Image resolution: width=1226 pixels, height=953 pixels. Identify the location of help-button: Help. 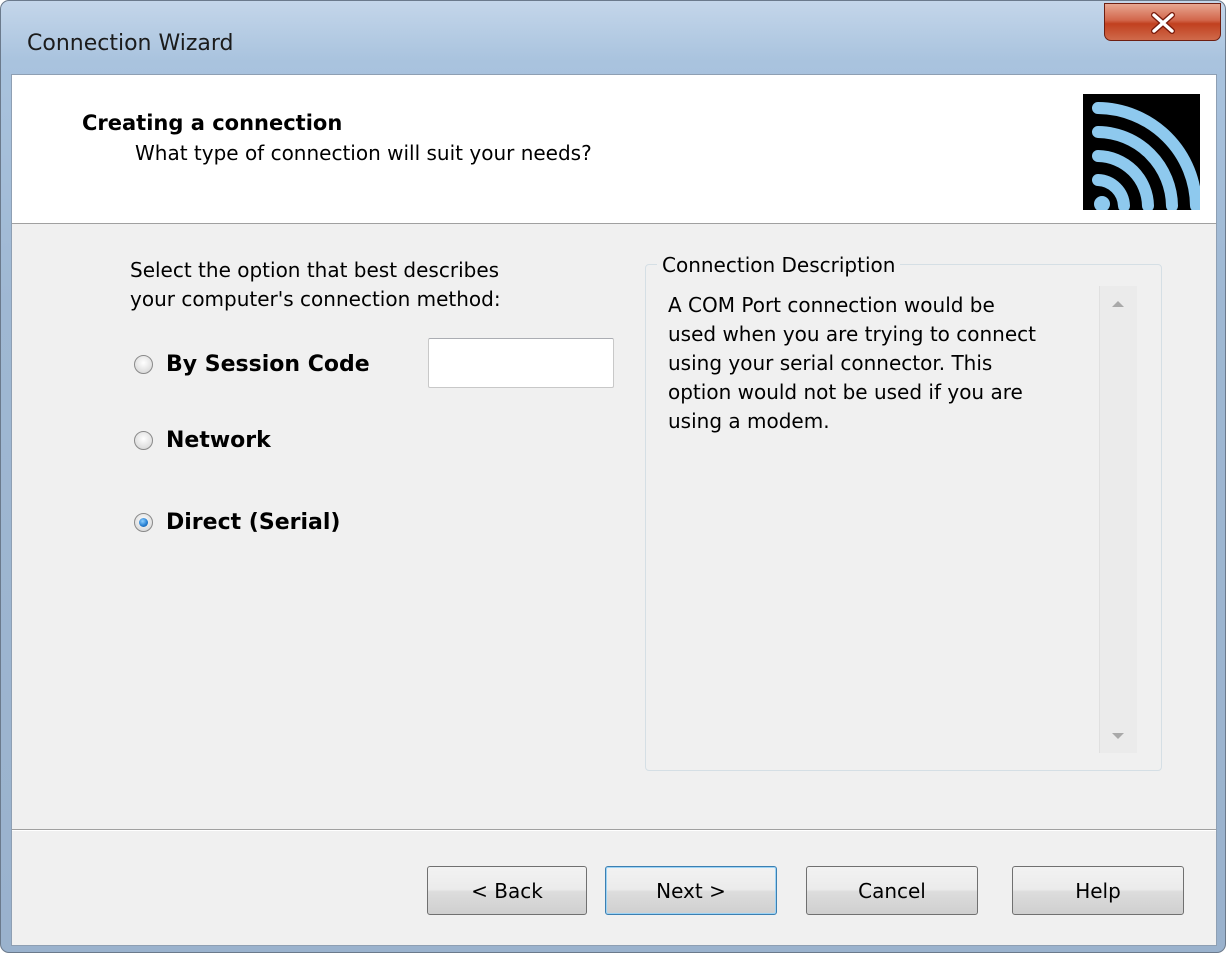
(1098, 890).